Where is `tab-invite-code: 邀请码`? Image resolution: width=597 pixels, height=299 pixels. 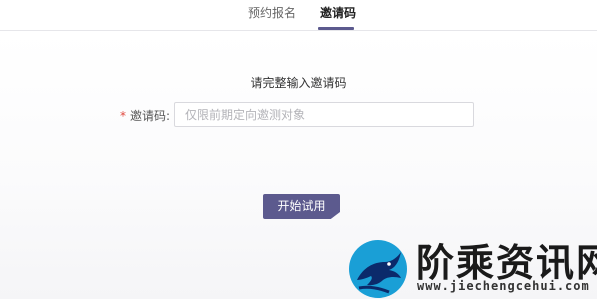 tab-invite-code: 邀请码 is located at coordinates (338, 13).